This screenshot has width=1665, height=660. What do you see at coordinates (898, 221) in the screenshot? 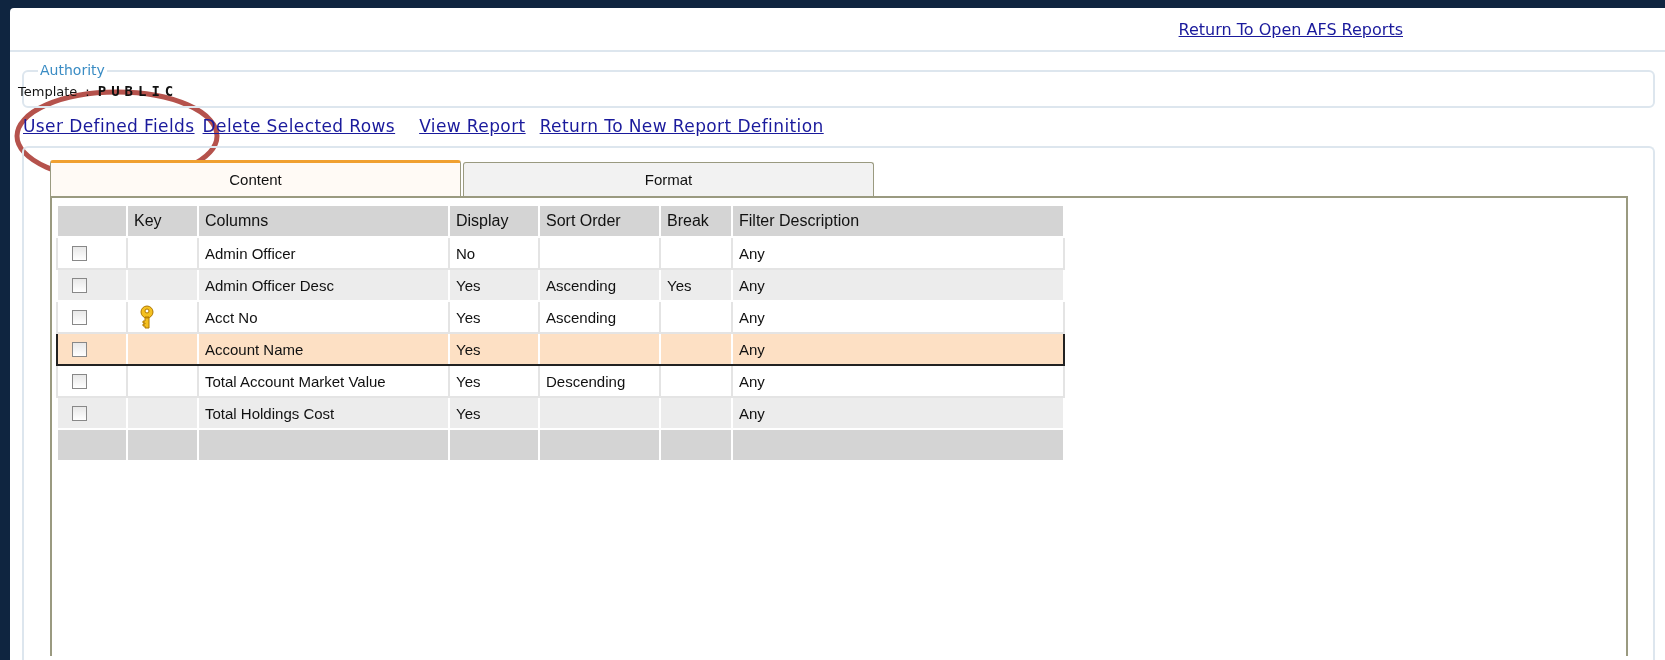
I see `column-header: Filter Description` at bounding box center [898, 221].